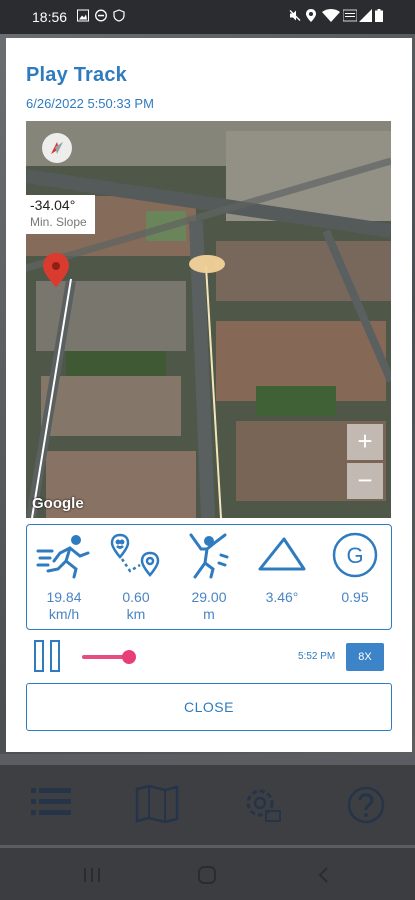 The height and width of the screenshot is (900, 415). Describe the element at coordinates (355, 597) in the screenshot. I see `gforce-value: 0.95` at that location.